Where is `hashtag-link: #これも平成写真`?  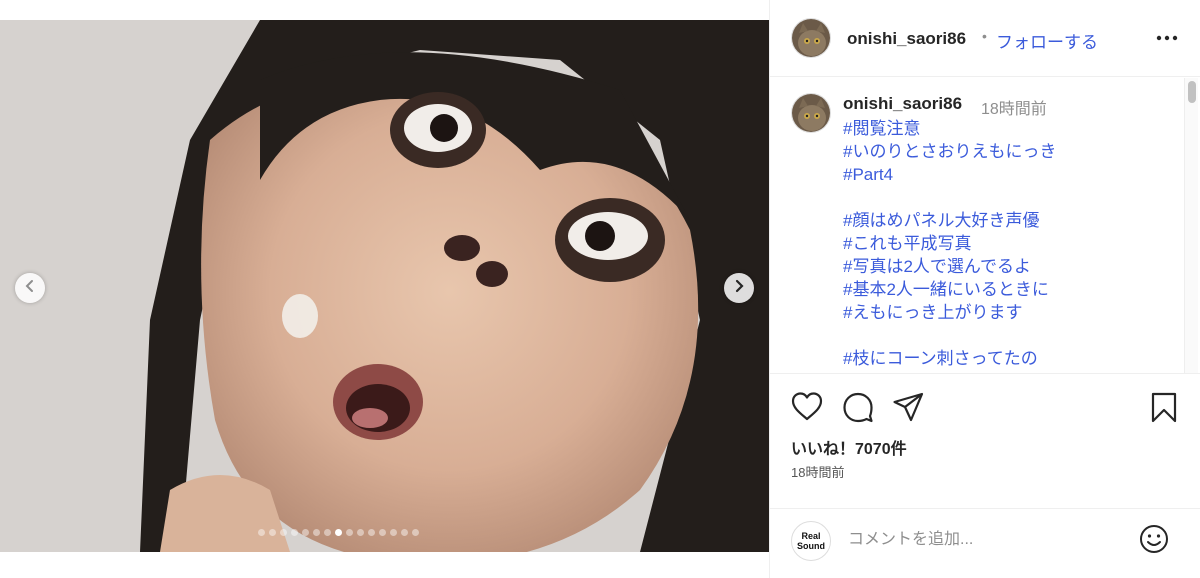
hashtag-link: #これも平成写真 is located at coordinates (1008, 243).